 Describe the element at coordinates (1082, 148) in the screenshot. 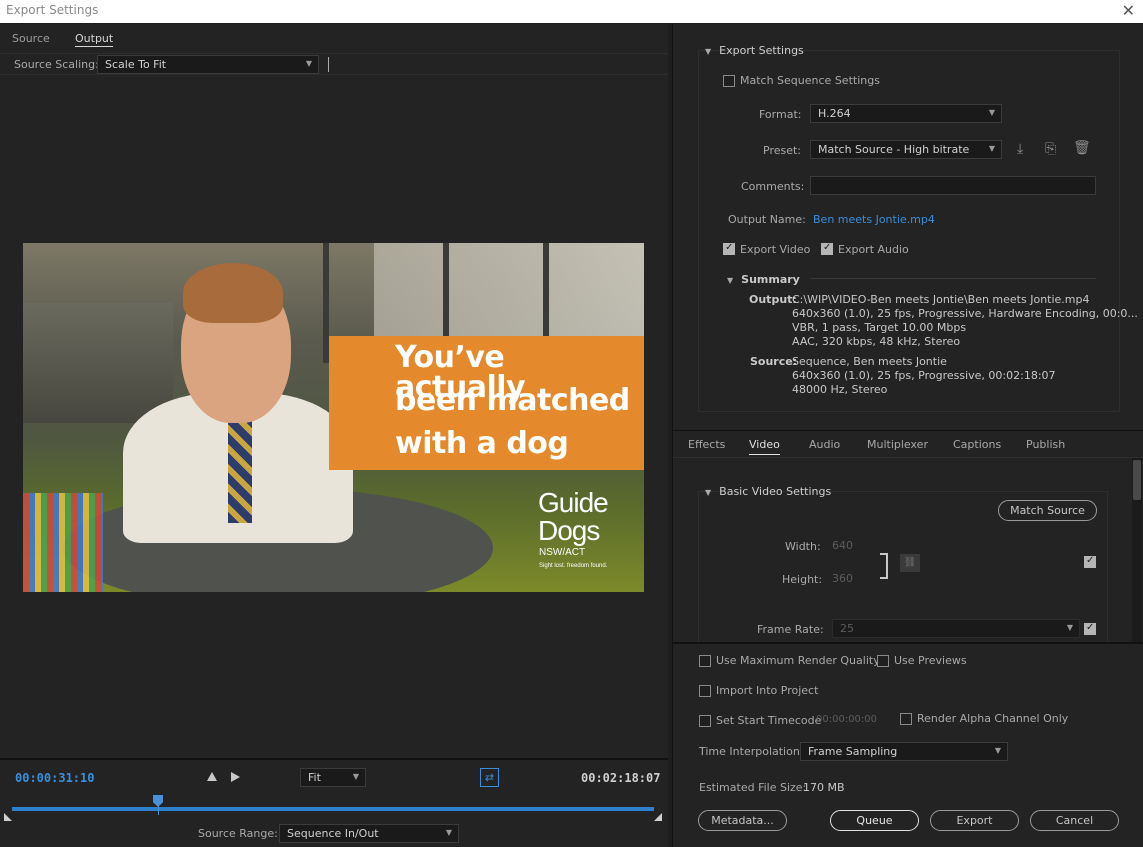

I see `delete-preset-icon: 🗑` at that location.